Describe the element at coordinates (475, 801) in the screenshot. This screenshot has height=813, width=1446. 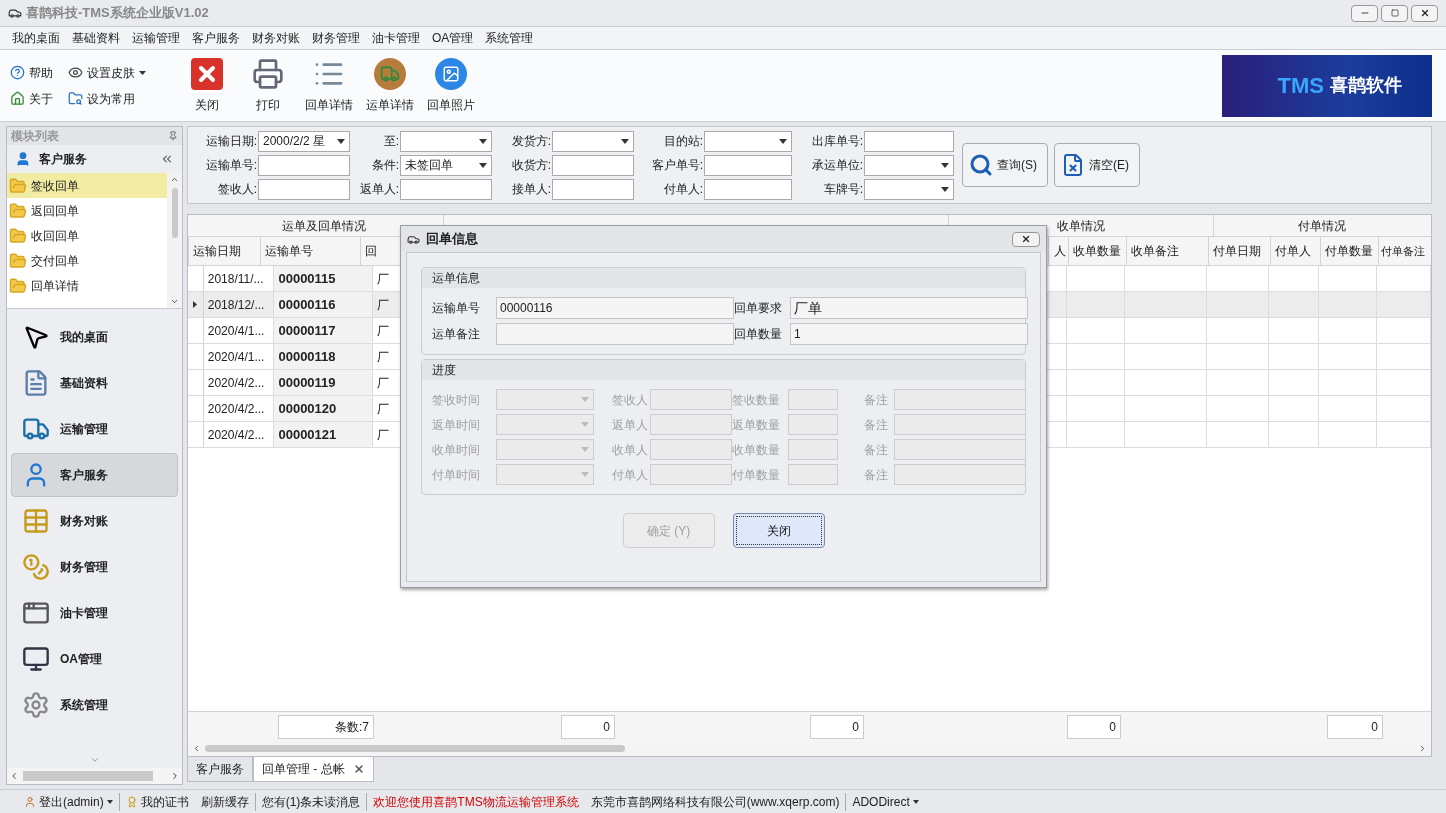
I see `status-item: 欢迎您使用喜鹊TMS物流运输管理系统` at that location.